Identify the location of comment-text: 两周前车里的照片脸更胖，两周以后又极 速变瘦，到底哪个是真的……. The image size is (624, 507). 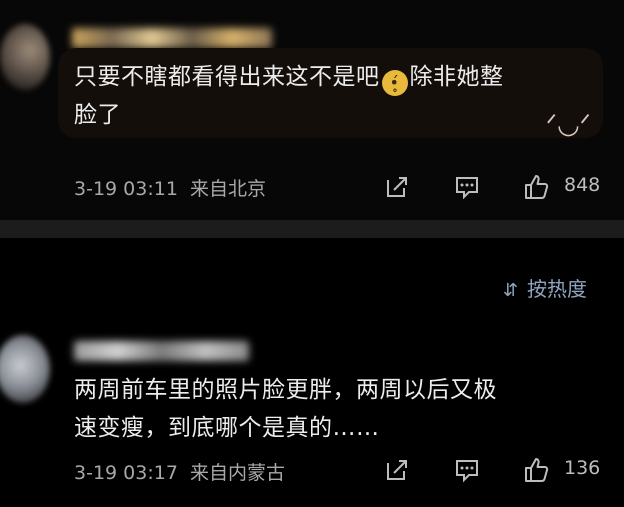
(334, 409).